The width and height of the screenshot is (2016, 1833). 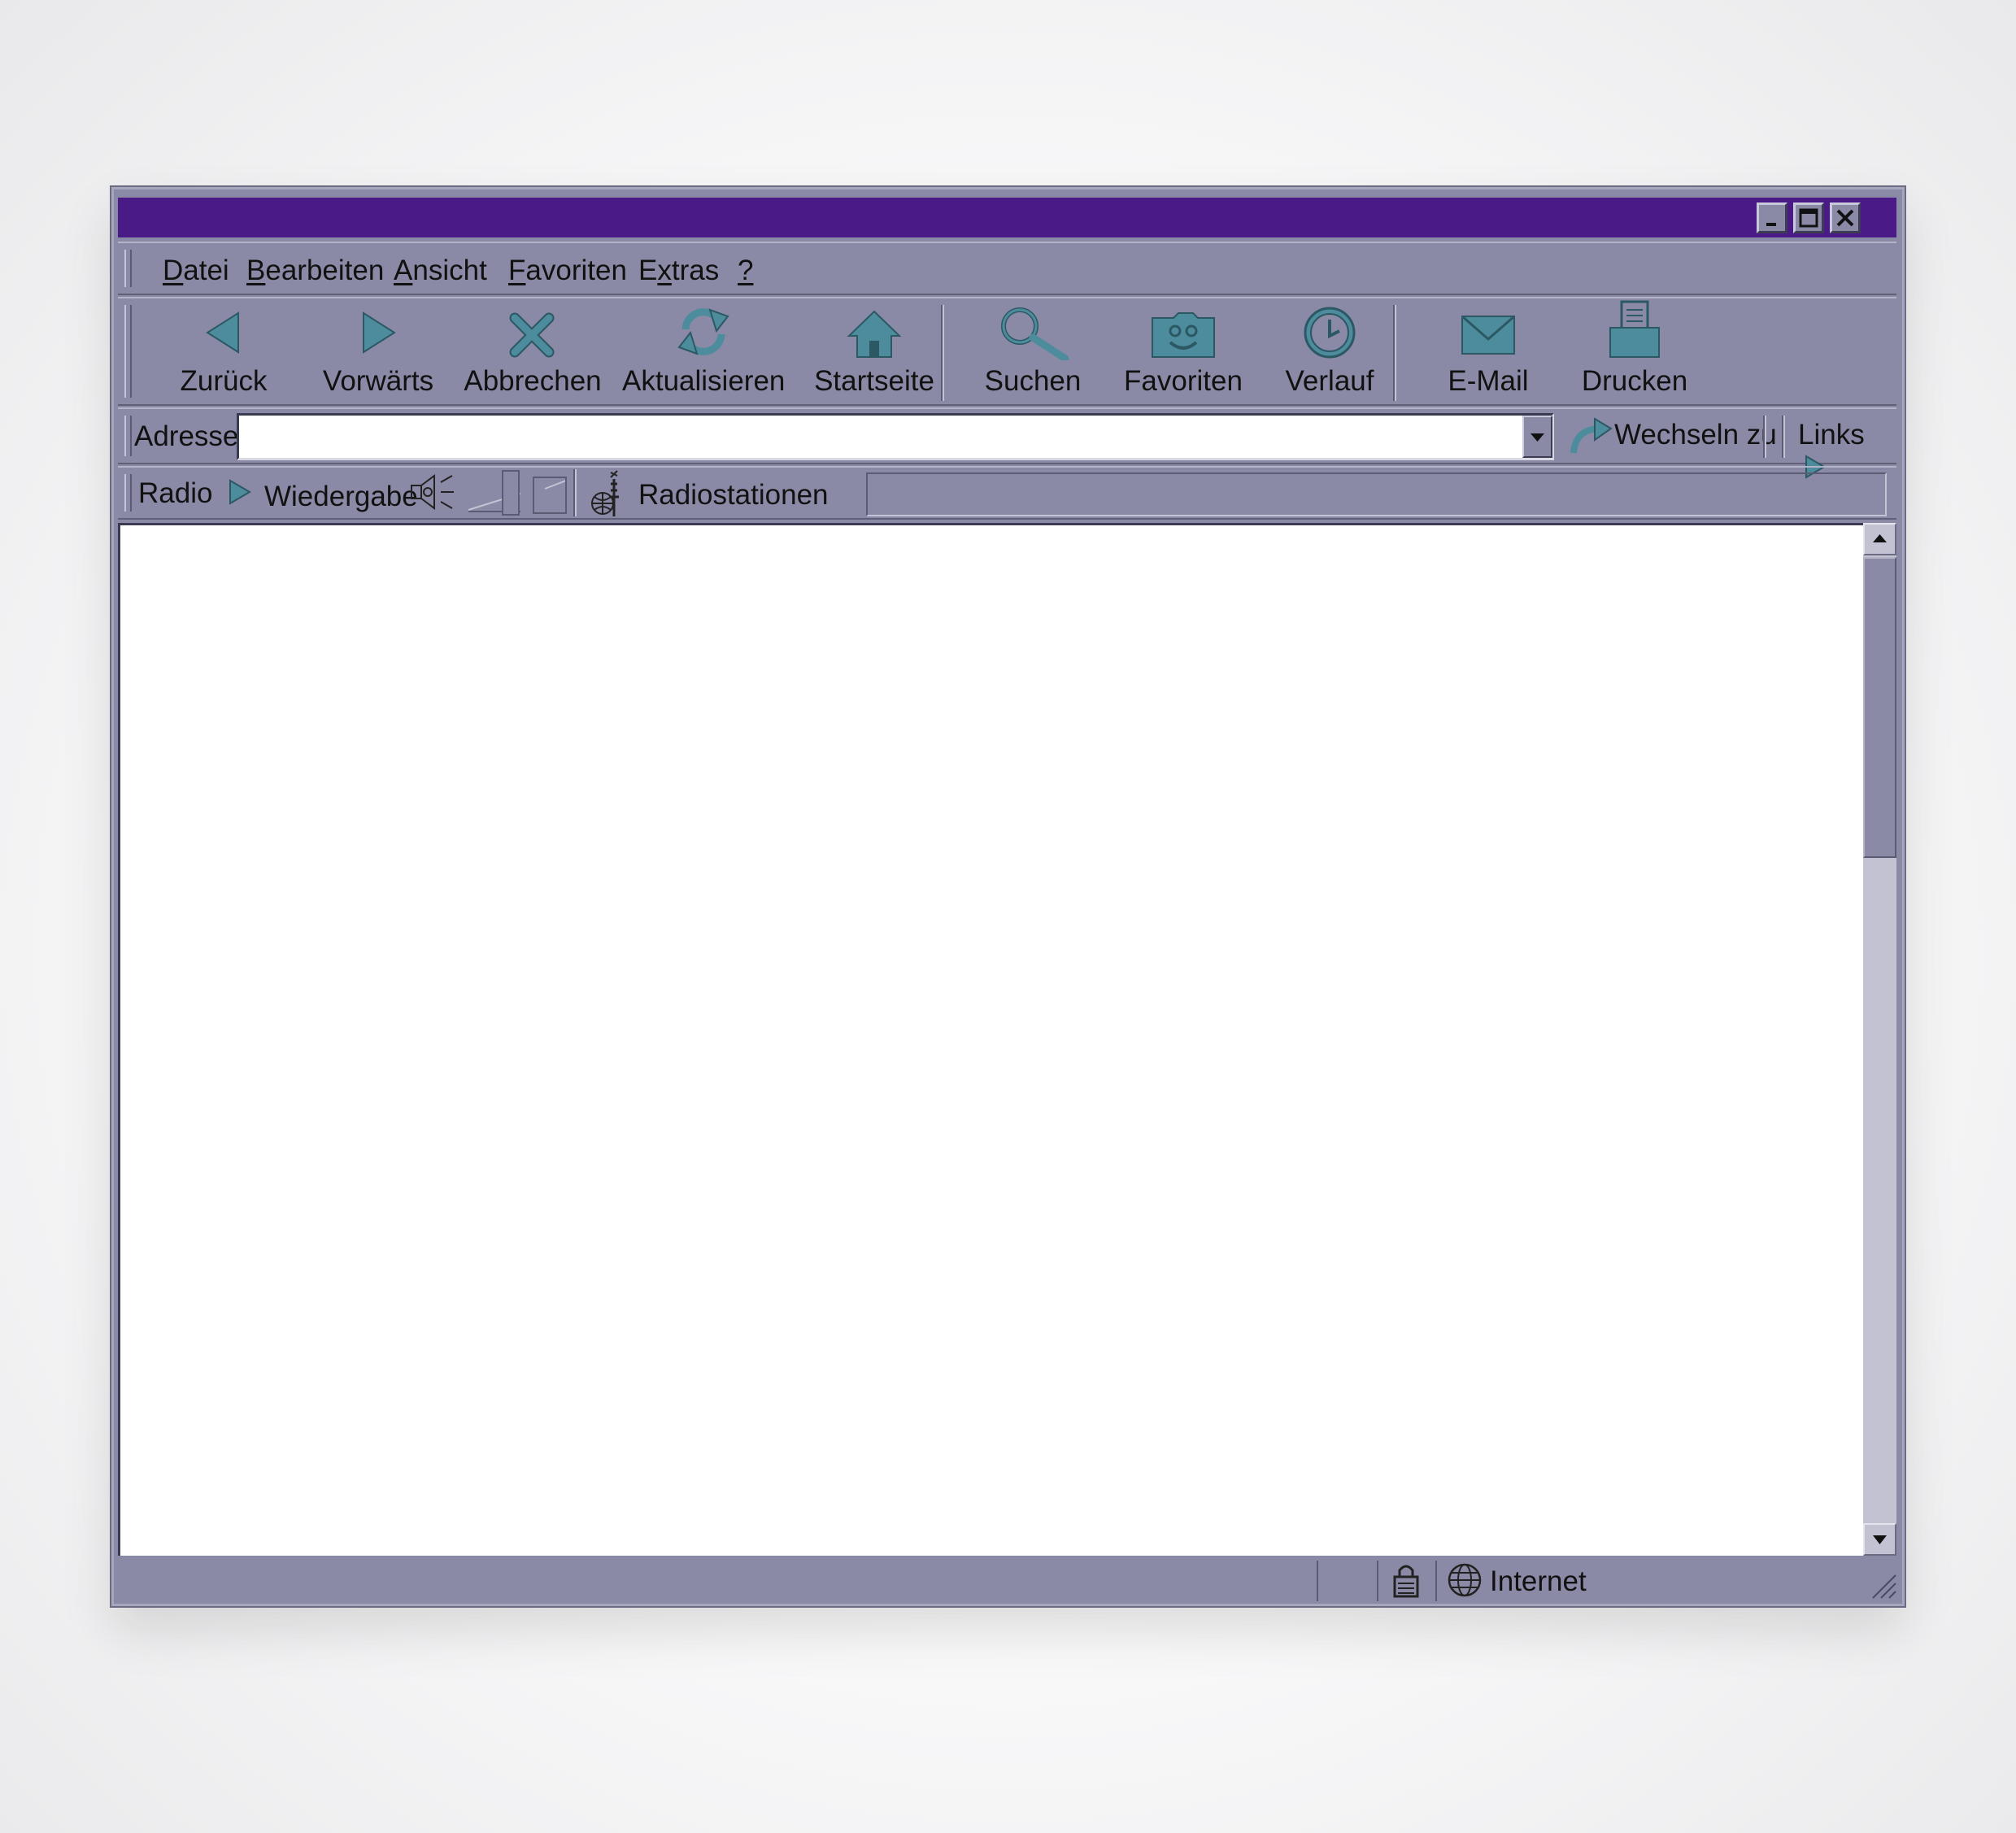 What do you see at coordinates (576, 270) in the screenshot?
I see `menu-favoriten-label: avoriten` at bounding box center [576, 270].